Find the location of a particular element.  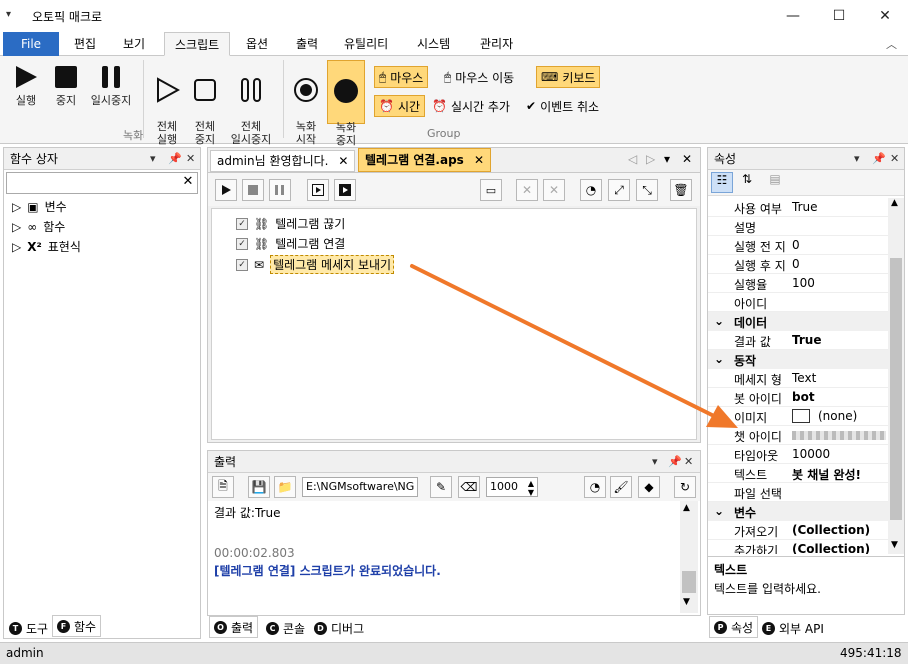

tree-item-expressions: ▷ X² 표현식 is located at coordinates (46, 246).